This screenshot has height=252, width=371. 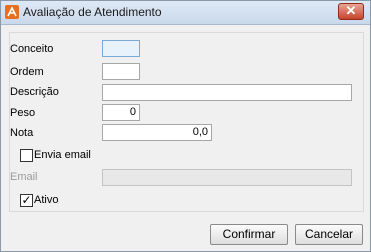 What do you see at coordinates (22, 133) in the screenshot?
I see `nota-label: Nota` at bounding box center [22, 133].